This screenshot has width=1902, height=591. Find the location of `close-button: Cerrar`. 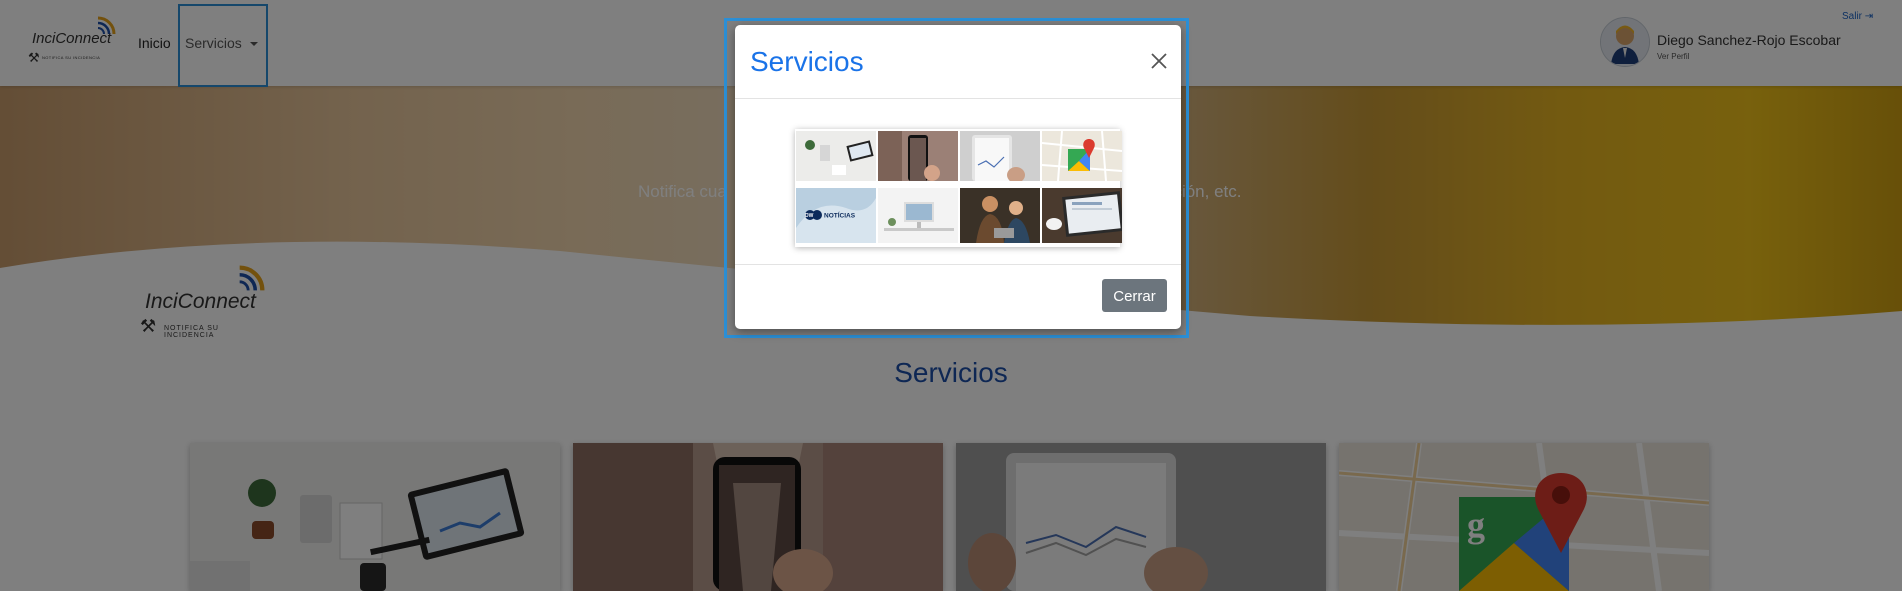

close-button: Cerrar is located at coordinates (1134, 295).